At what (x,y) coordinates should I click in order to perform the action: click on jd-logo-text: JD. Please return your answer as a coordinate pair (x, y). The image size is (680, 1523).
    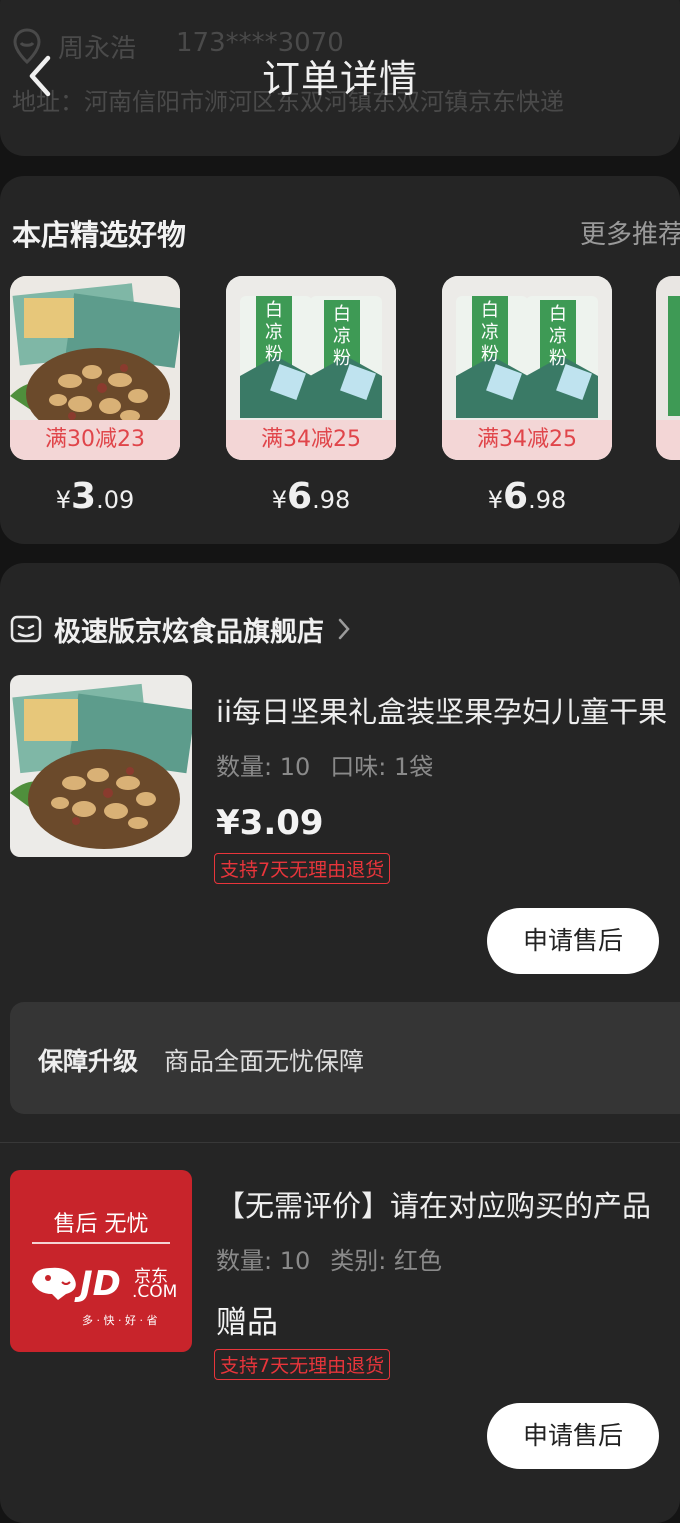
    Looking at the image, I should click on (100, 1284).